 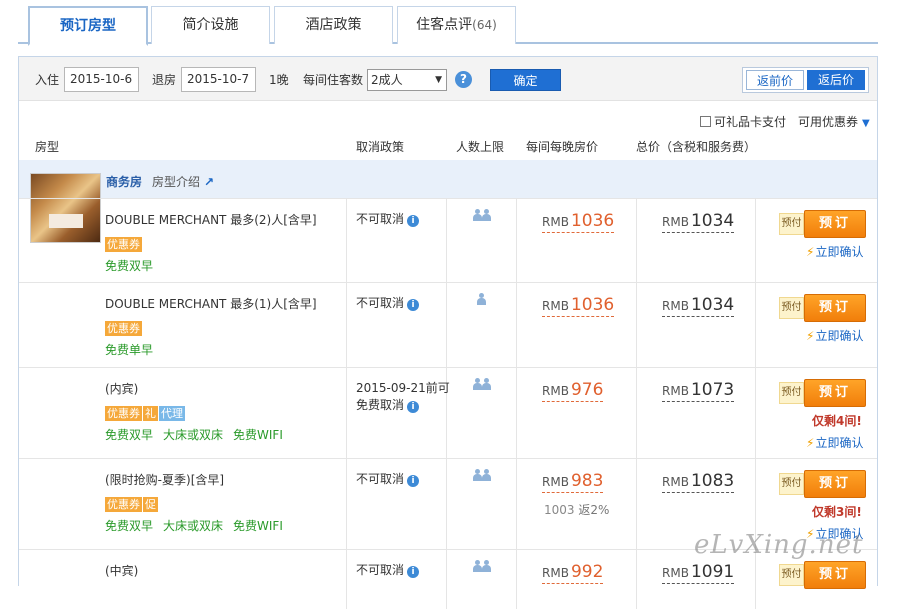 What do you see at coordinates (218, 79) in the screenshot?
I see `checkout-date-input: 2015-10-7` at bounding box center [218, 79].